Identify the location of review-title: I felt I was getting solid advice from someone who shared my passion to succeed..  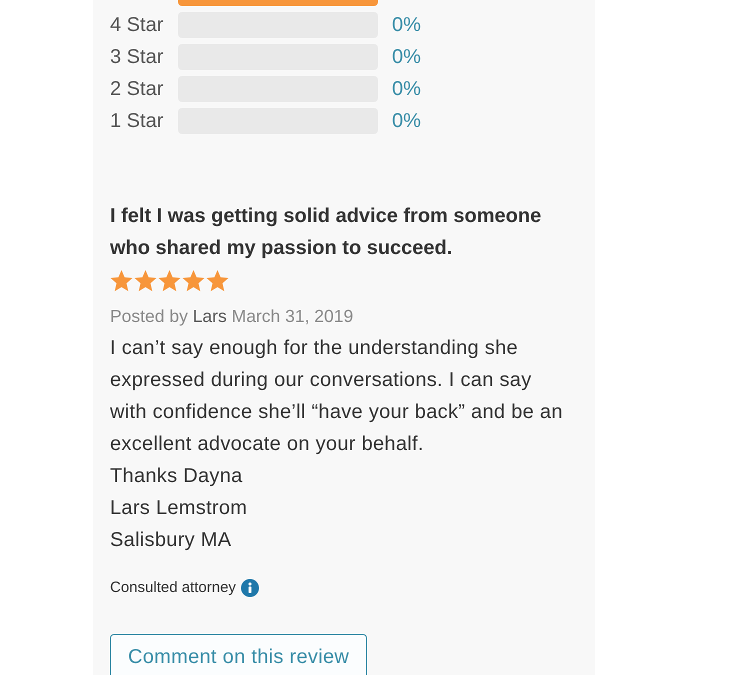
(326, 232).